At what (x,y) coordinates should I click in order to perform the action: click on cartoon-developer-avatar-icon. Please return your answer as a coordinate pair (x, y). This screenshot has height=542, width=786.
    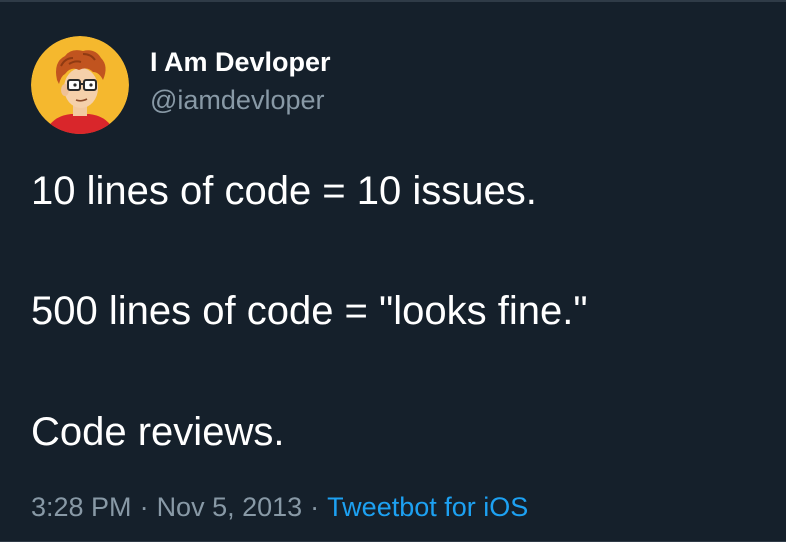
    Looking at the image, I should click on (80, 85).